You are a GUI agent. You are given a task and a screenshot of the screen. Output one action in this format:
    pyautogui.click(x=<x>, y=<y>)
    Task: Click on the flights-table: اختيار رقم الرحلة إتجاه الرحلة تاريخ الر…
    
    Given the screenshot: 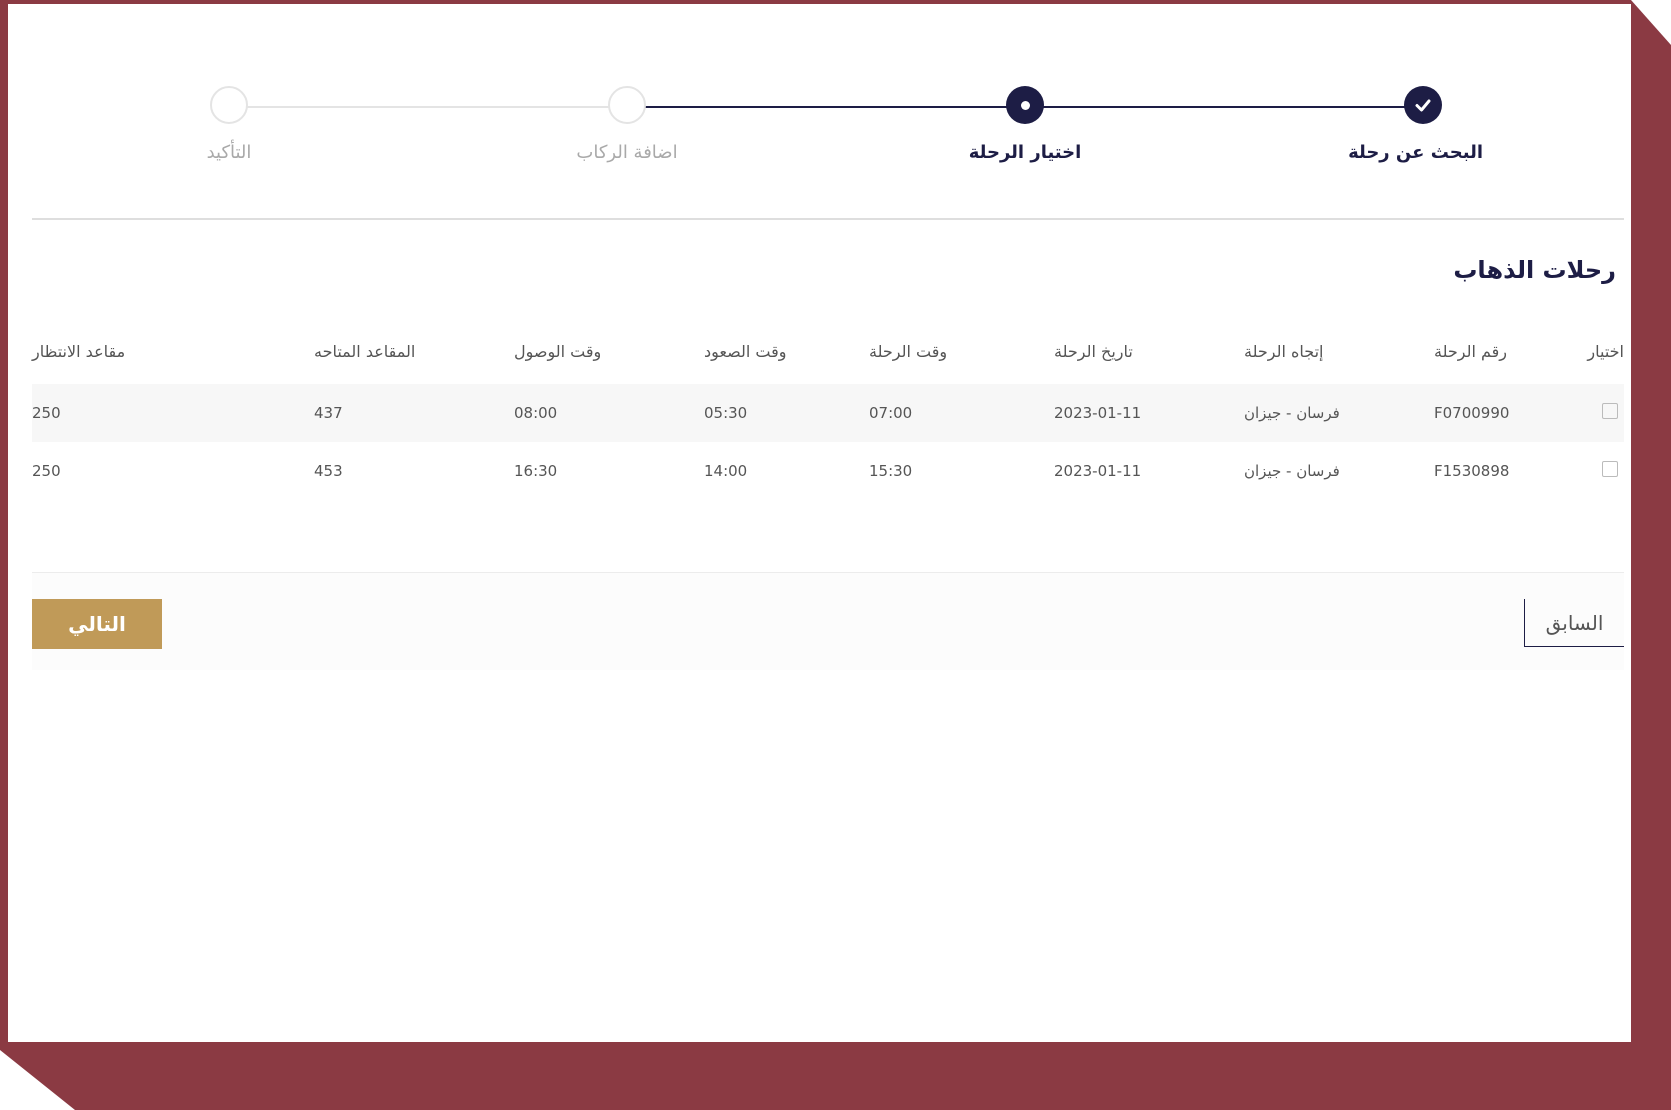 What is the action you would take?
    pyautogui.click(x=828, y=418)
    